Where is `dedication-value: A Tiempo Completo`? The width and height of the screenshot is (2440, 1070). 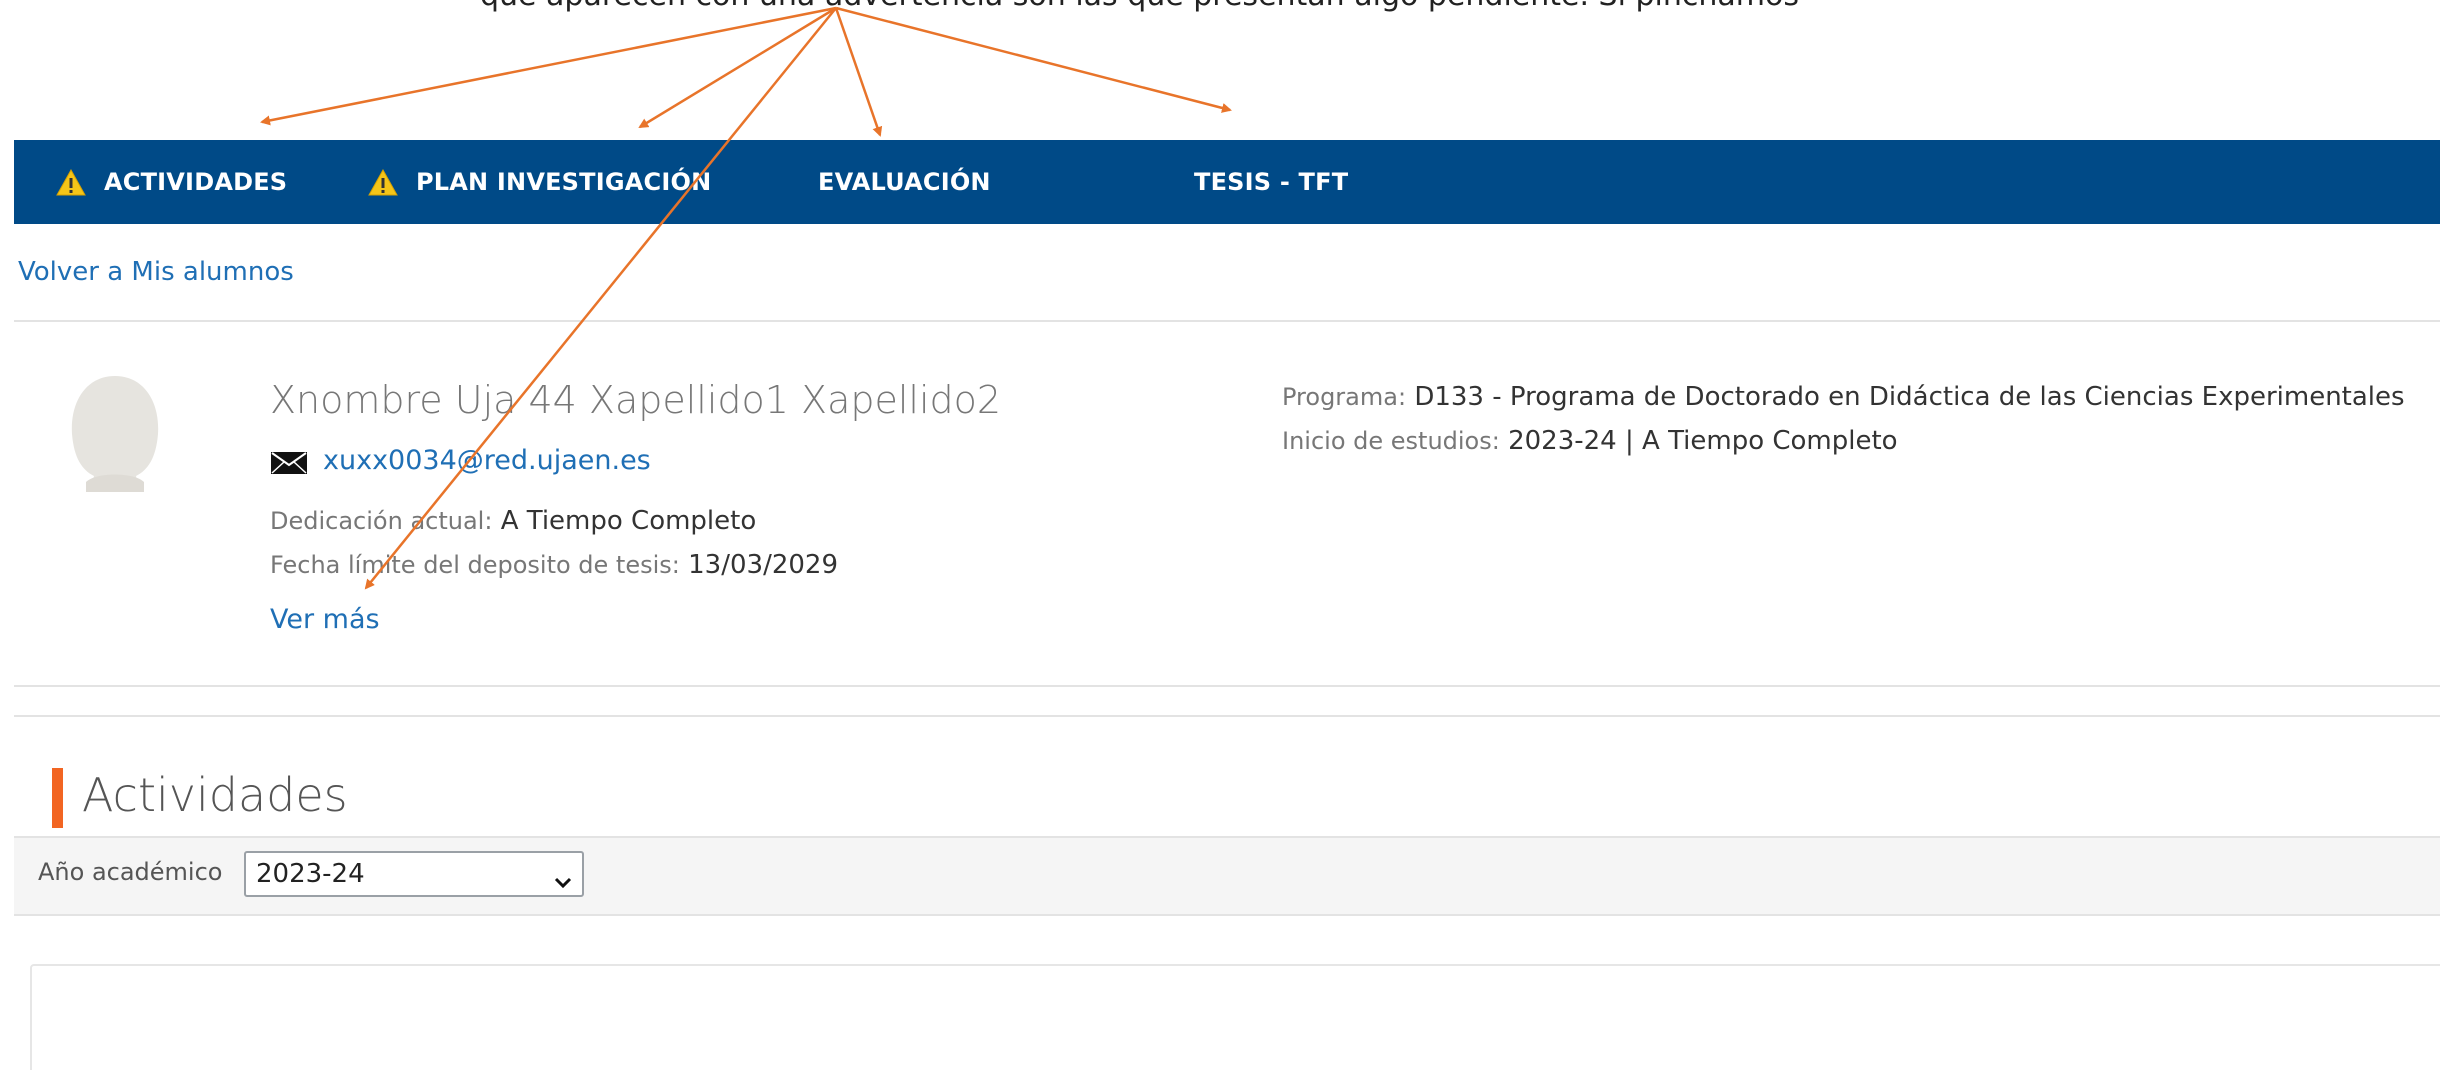
dedication-value: A Tiempo Completo is located at coordinates (628, 521).